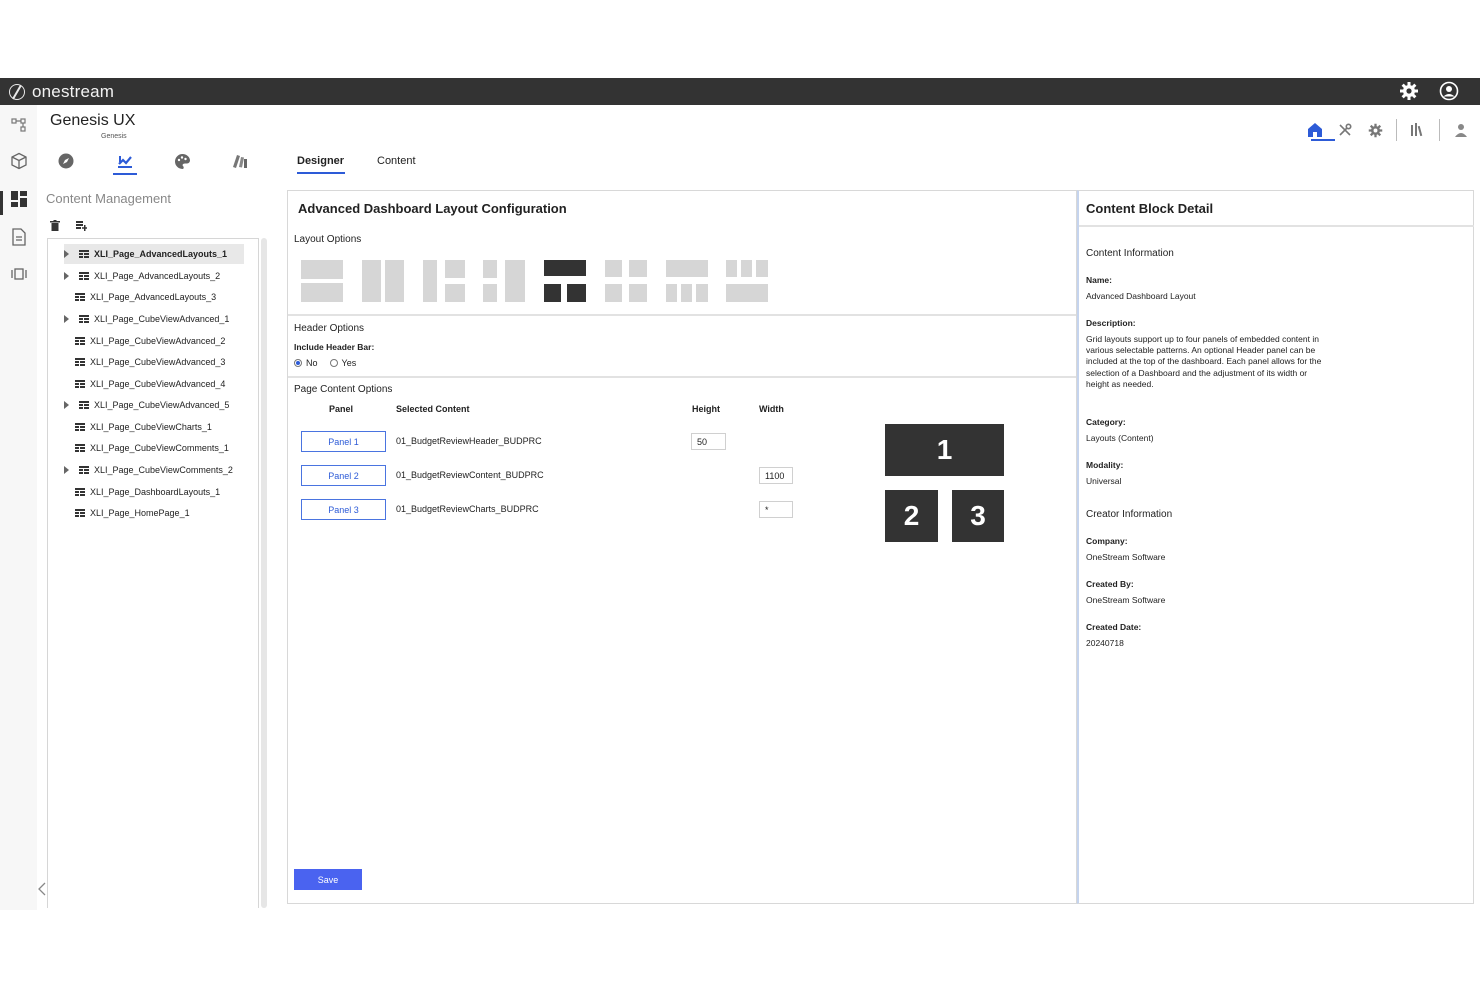 The height and width of the screenshot is (987, 1480). I want to click on panel-2-button: Panel 2, so click(343, 475).